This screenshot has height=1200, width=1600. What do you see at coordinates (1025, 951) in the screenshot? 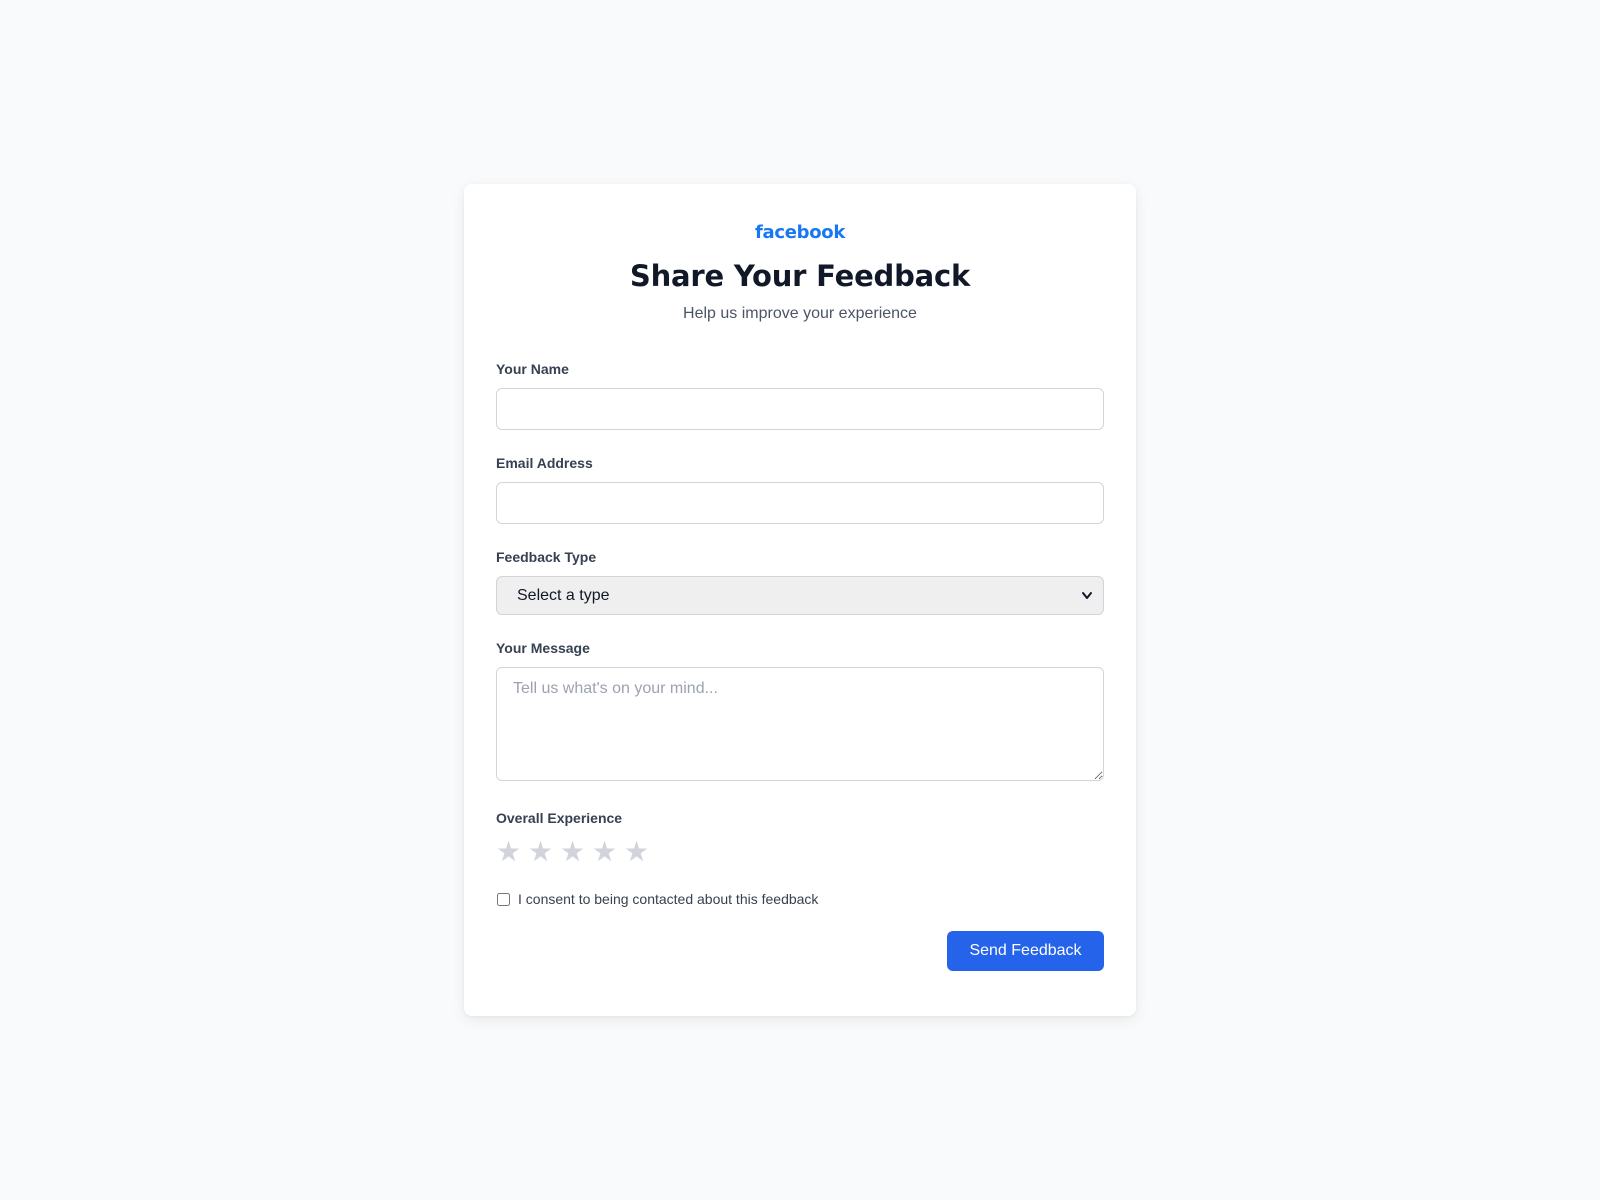
I see `send-feedback-button: Send Feedback` at bounding box center [1025, 951].